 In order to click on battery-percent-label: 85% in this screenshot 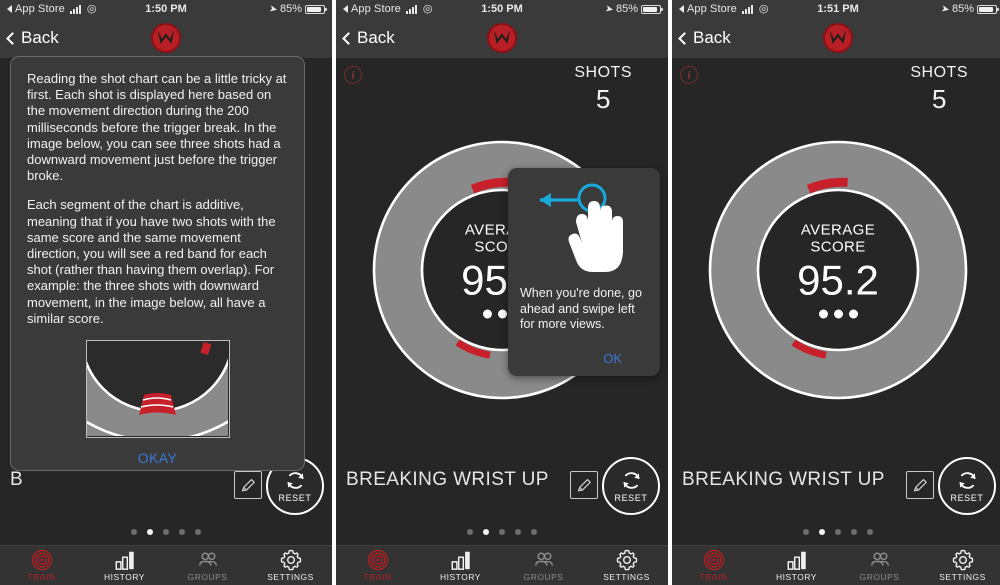, I will do `click(962, 9)`.